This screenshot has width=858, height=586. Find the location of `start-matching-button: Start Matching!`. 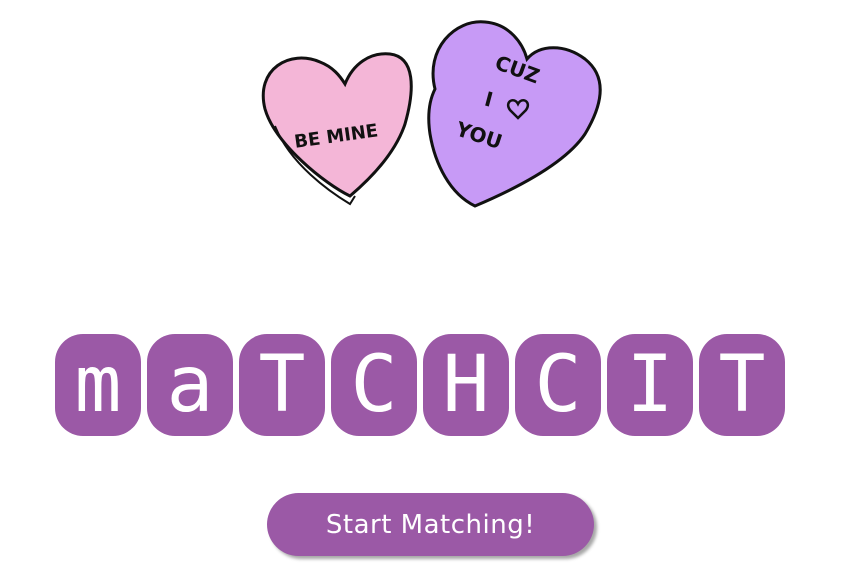

start-matching-button: Start Matching! is located at coordinates (430, 524).